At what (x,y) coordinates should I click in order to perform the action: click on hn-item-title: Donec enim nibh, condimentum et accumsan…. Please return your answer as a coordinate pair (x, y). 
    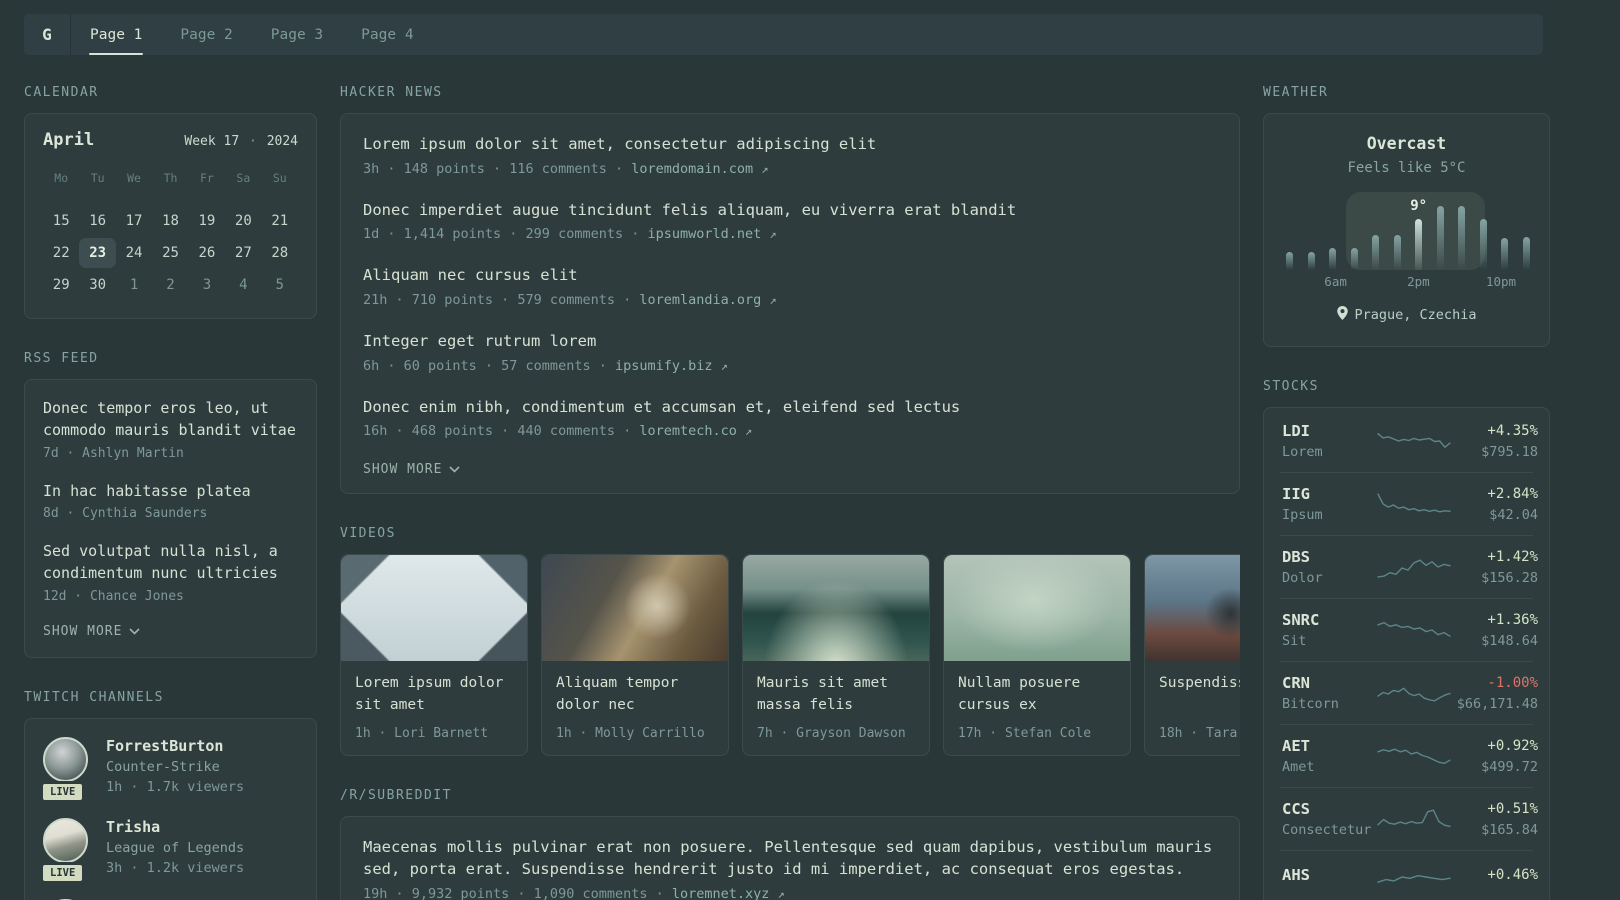
    Looking at the image, I should click on (790, 408).